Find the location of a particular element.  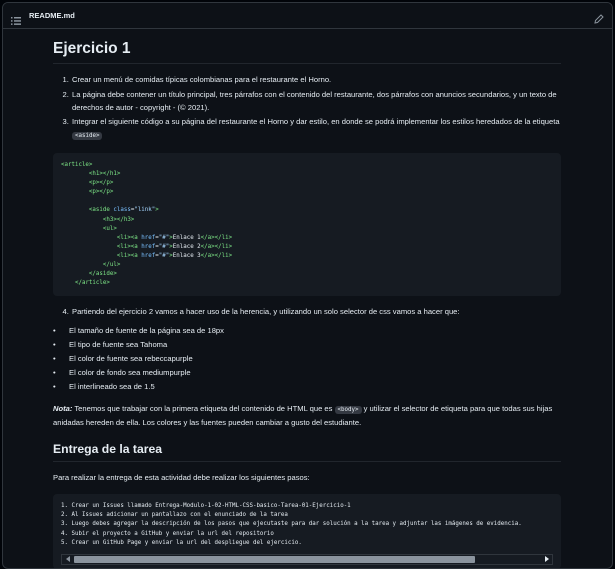

note-label: Nota: is located at coordinates (63, 408).